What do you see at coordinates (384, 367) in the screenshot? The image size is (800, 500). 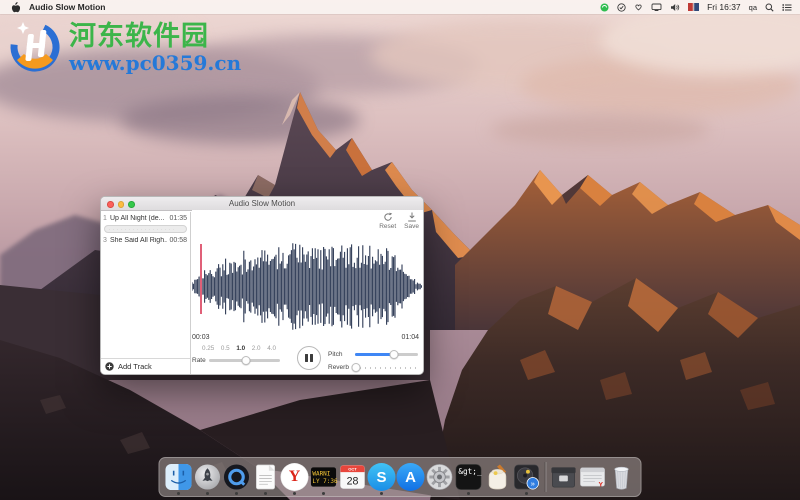 I see `reverb-slider` at bounding box center [384, 367].